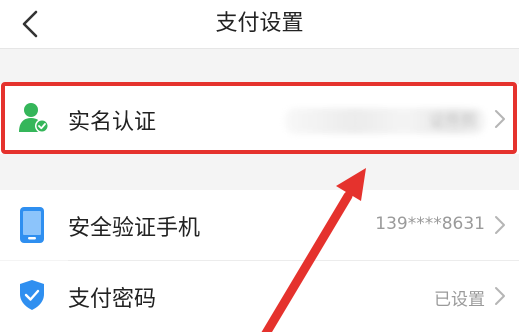 Image resolution: width=519 pixels, height=332 pixels. I want to click on header-bar: 支付设置, so click(259, 24).